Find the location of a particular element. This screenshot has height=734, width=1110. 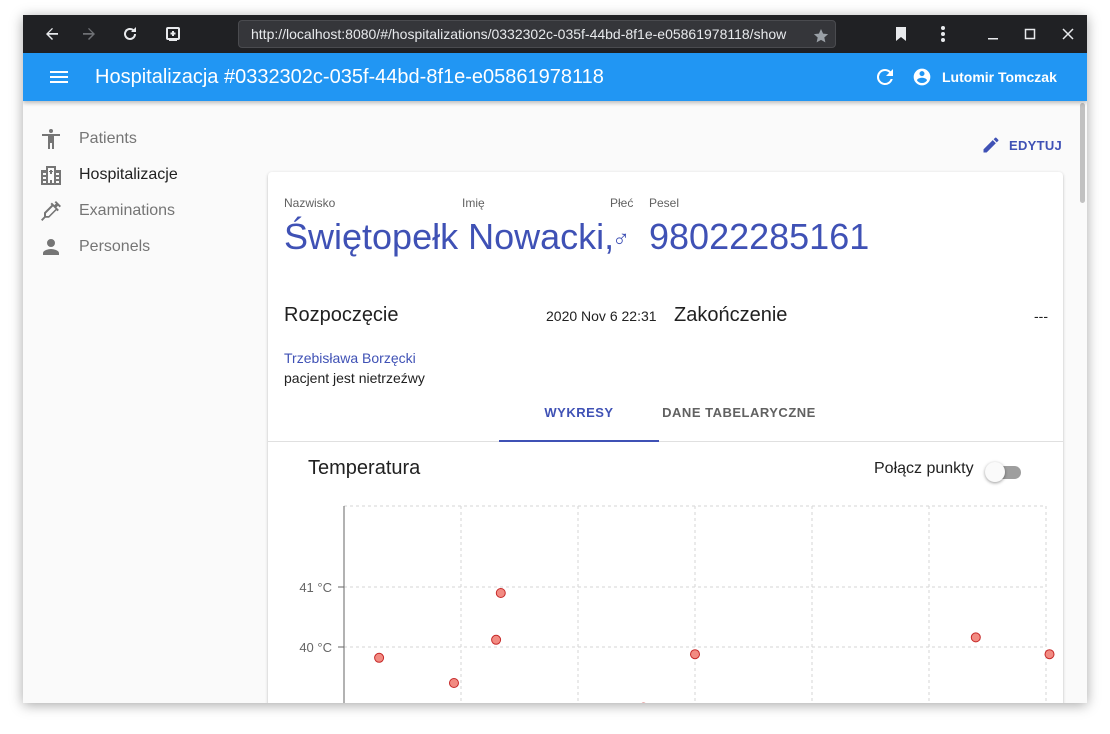

hospital-icon is located at coordinates (51, 175).